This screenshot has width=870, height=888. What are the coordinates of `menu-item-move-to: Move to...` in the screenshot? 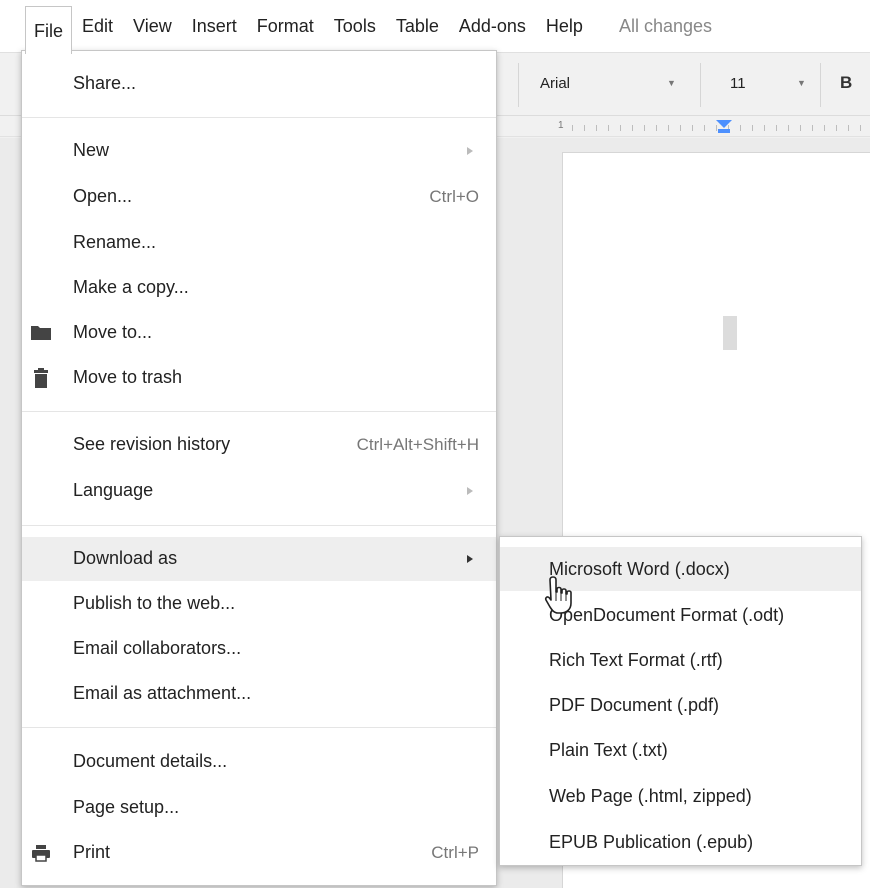 It's located at (259, 333).